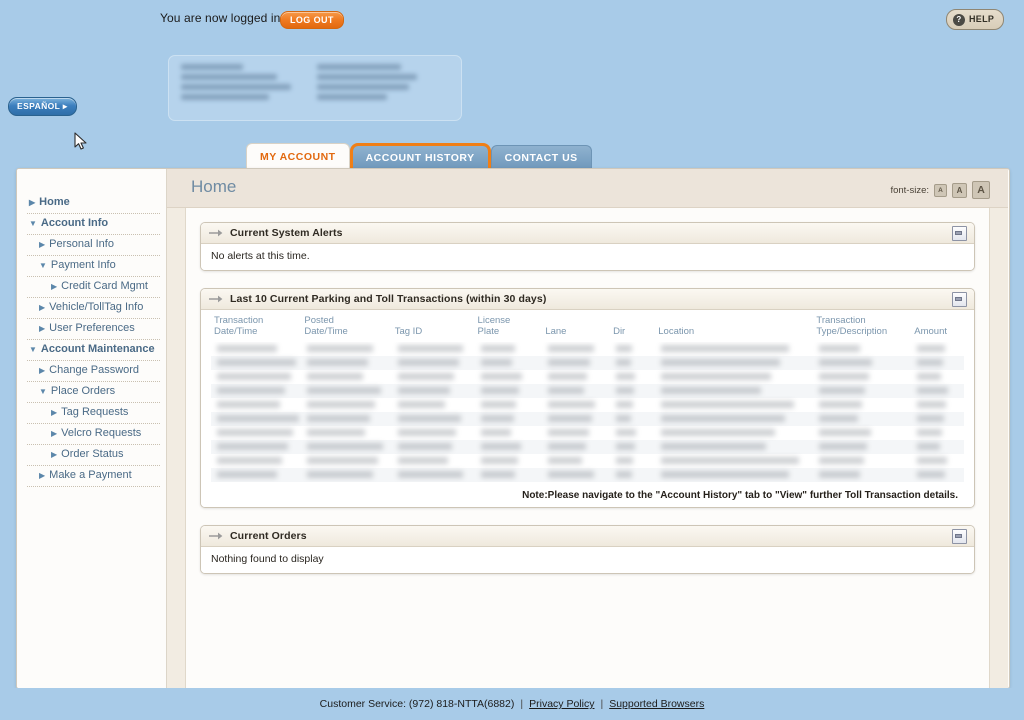  I want to click on supported-browsers-link: Supported Browsers, so click(656, 704).